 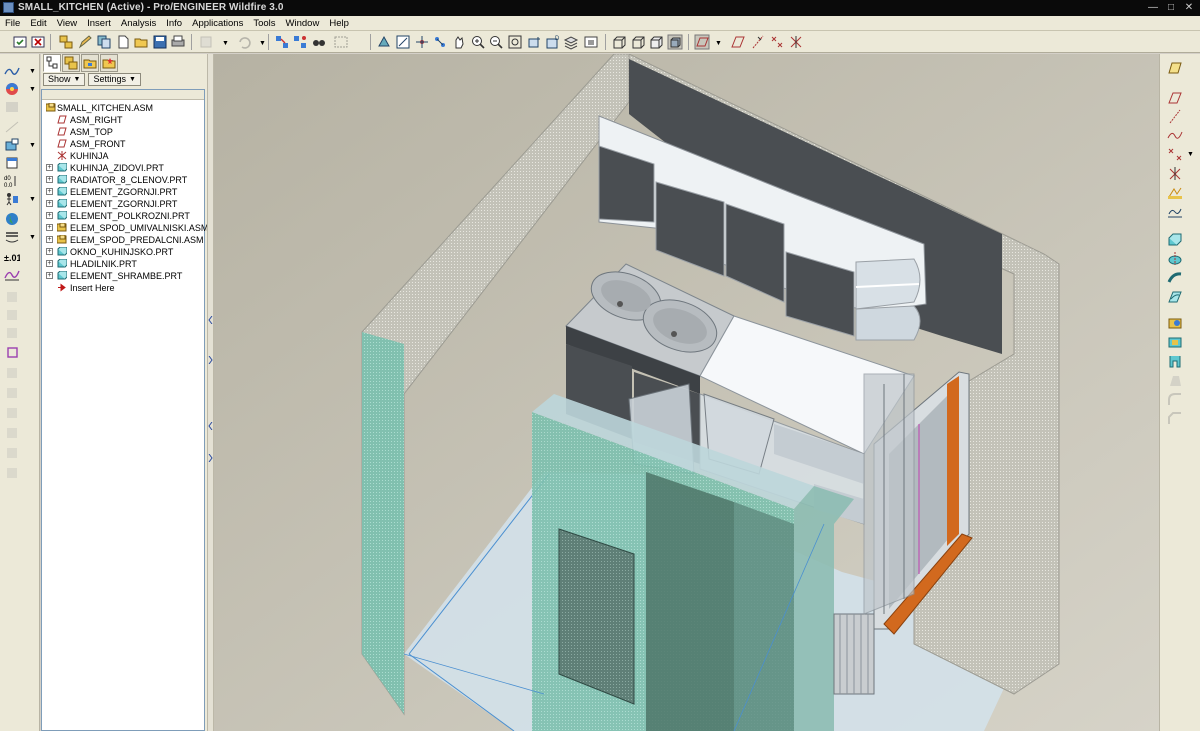 What do you see at coordinates (515, 42) in the screenshot?
I see `refit-icon` at bounding box center [515, 42].